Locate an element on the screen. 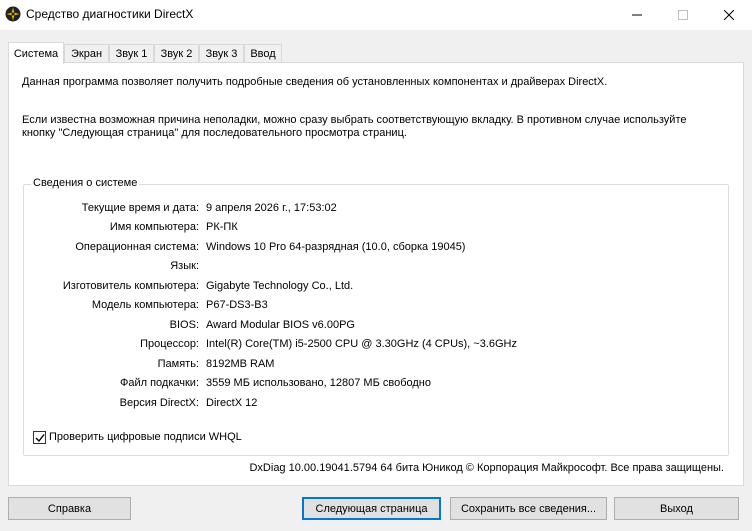 This screenshot has width=752, height=531. info-label: BIOS: is located at coordinates (184, 325).